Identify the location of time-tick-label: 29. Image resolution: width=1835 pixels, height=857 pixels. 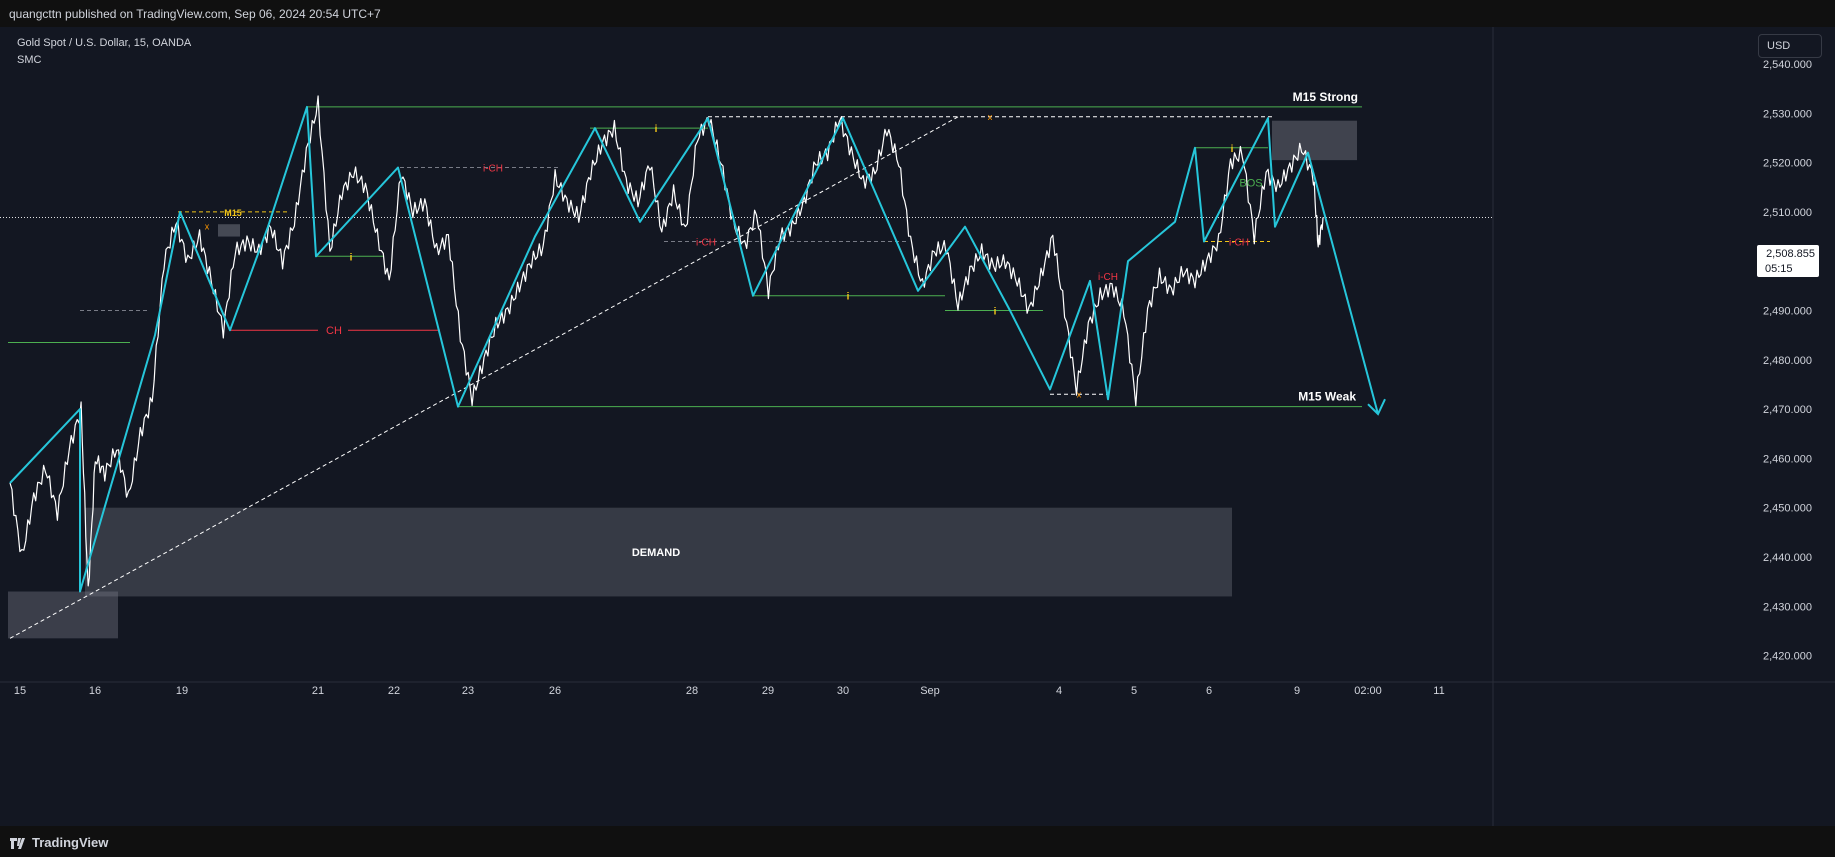
(768, 691).